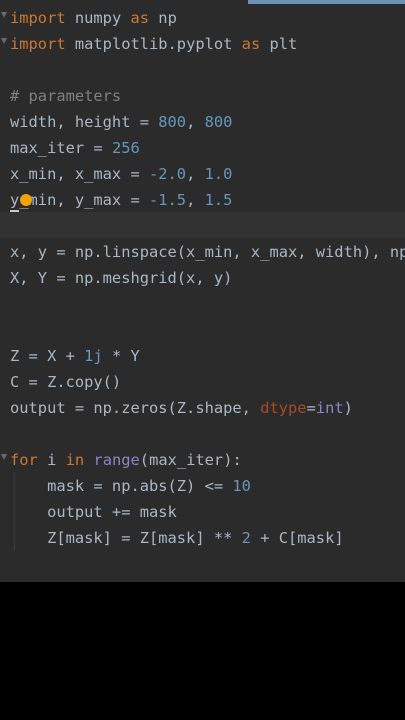 This screenshot has height=720, width=405. Describe the element at coordinates (168, 200) in the screenshot. I see `number-literal: -1.5` at that location.